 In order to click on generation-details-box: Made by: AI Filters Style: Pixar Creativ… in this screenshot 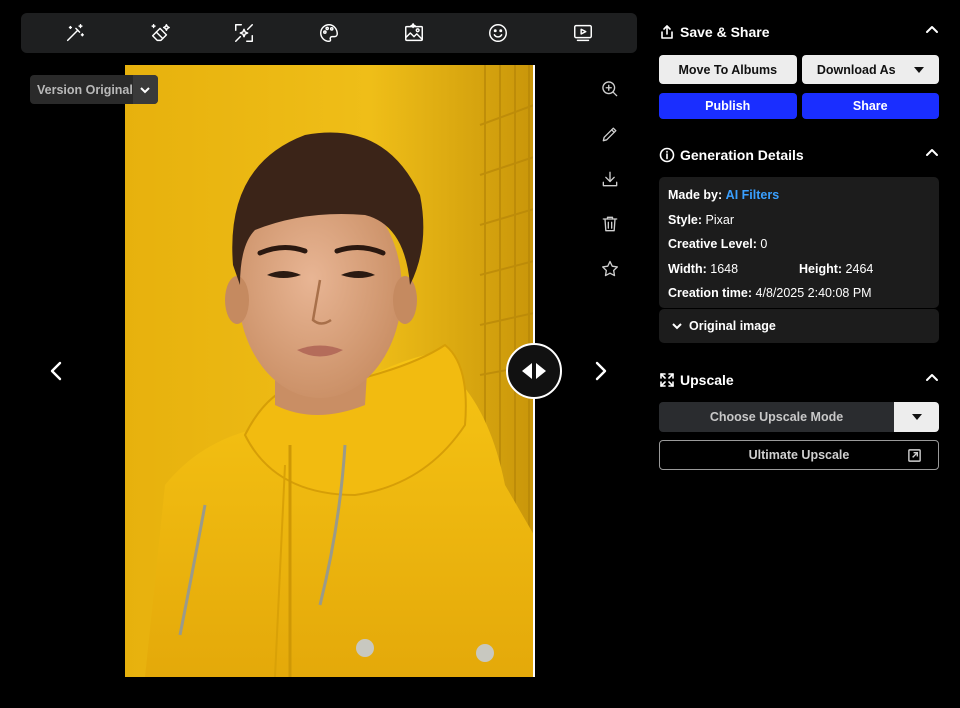, I will do `click(799, 242)`.